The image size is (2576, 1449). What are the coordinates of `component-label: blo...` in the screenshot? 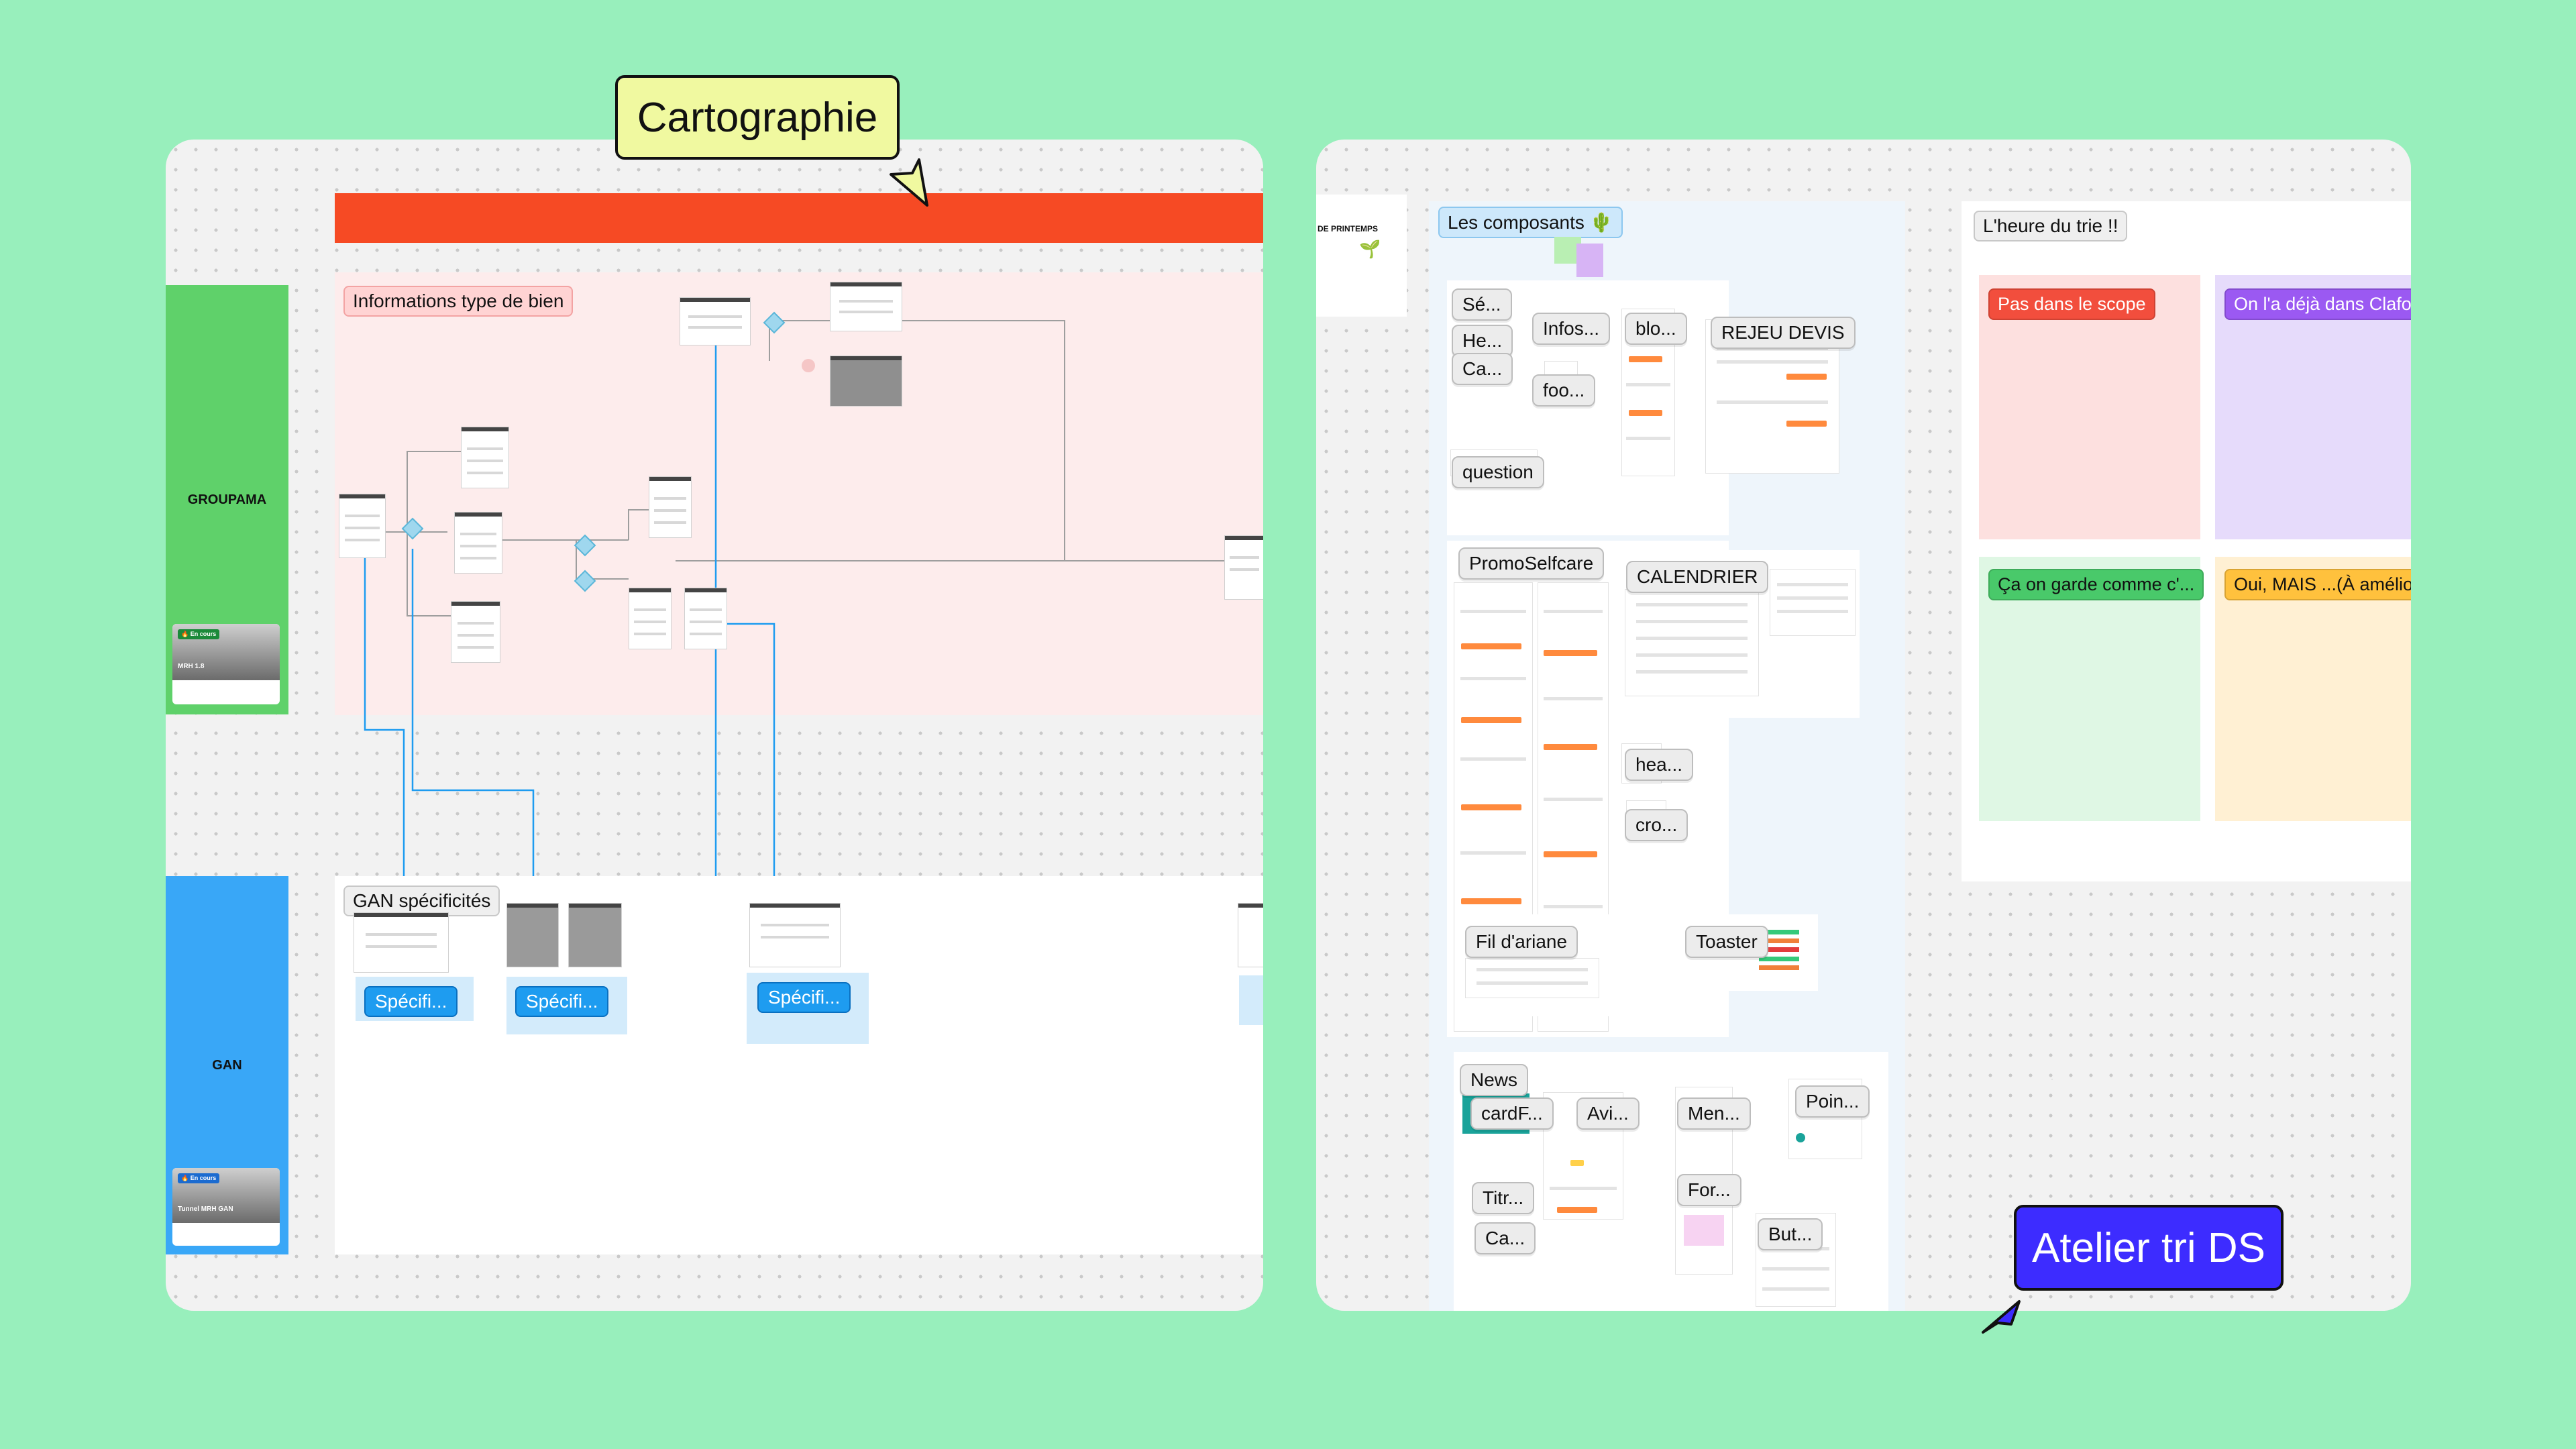 It's located at (1656, 329).